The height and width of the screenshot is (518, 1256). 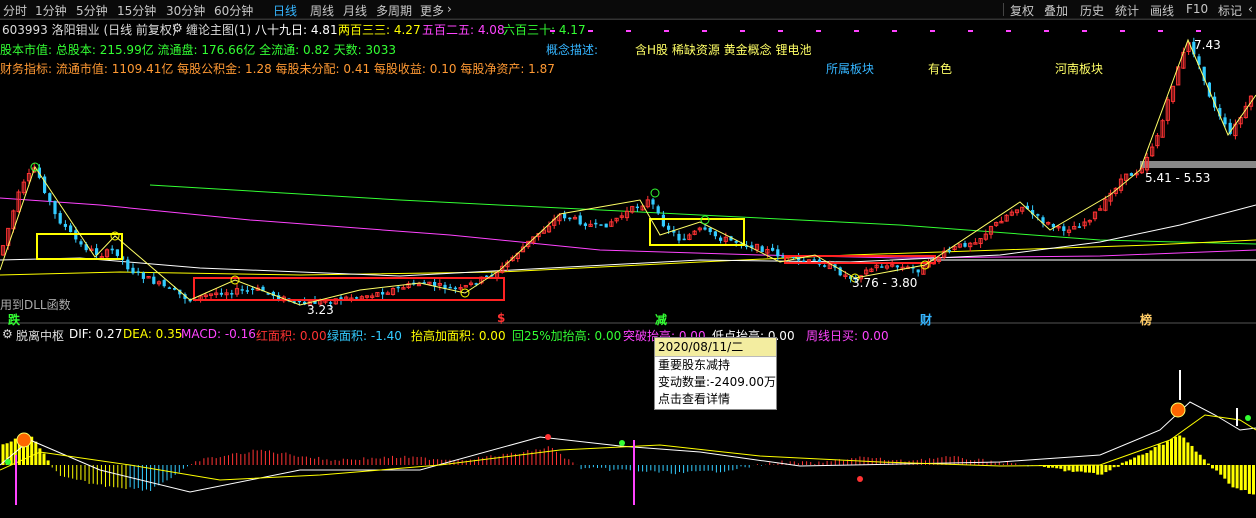 What do you see at coordinates (1079, 69) in the screenshot?
I see `sector-2: 河南板块` at bounding box center [1079, 69].